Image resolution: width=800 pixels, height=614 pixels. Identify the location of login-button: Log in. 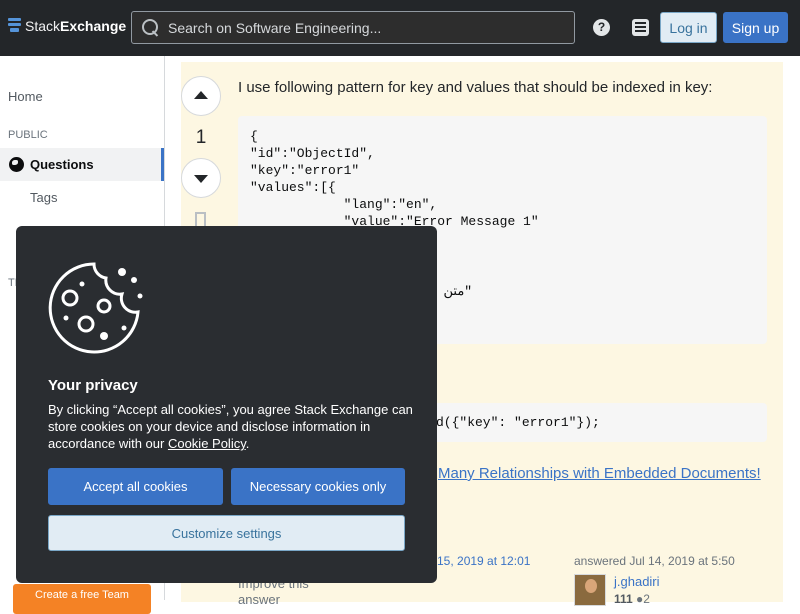
(688, 27).